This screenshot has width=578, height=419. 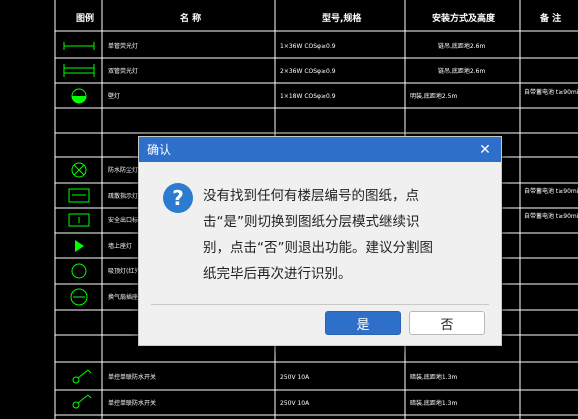 What do you see at coordinates (551, 191) in the screenshot?
I see `row-7-note: 自带蓄电池 t≥90min` at bounding box center [551, 191].